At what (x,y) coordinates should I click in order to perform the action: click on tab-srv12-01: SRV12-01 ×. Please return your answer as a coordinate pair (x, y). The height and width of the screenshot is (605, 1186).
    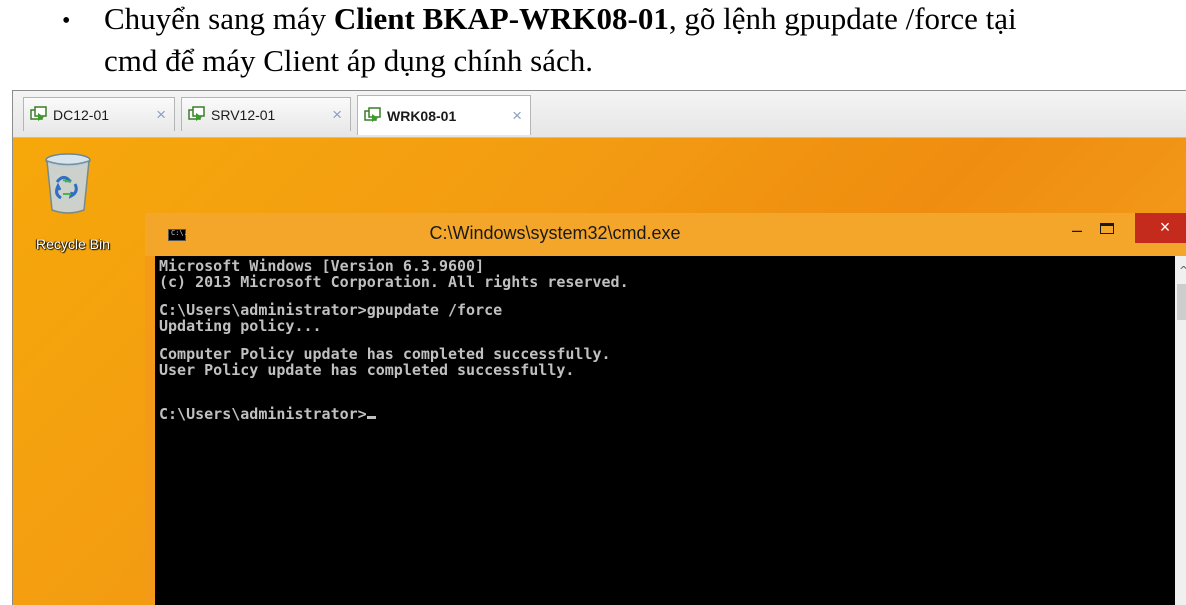
    Looking at the image, I should click on (266, 114).